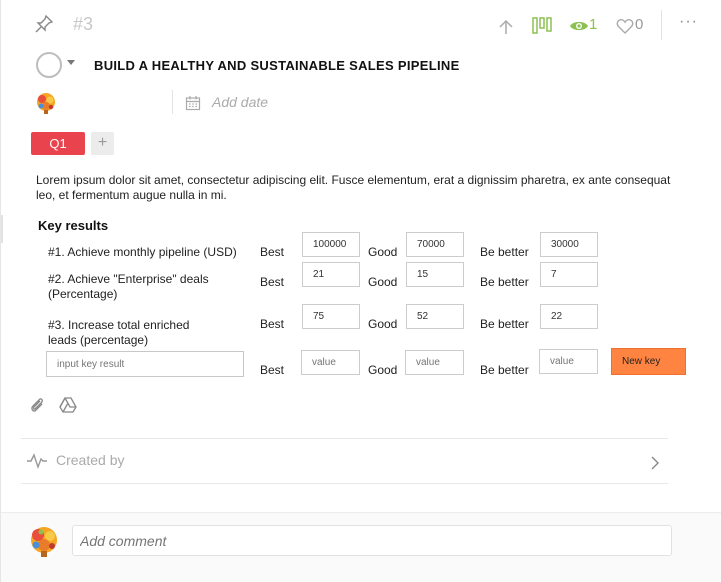  What do you see at coordinates (372, 540) in the screenshot?
I see `comment-input` at bounding box center [372, 540].